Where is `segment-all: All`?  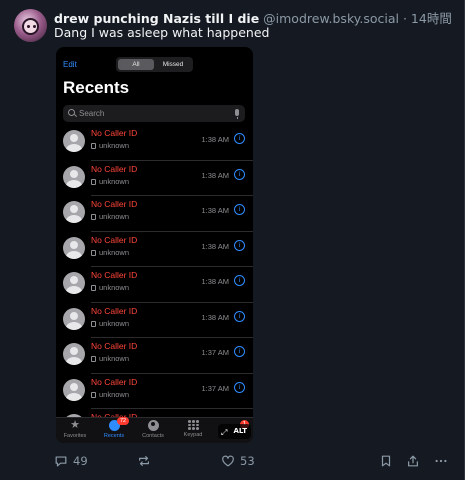
segment-all: All is located at coordinates (136, 64).